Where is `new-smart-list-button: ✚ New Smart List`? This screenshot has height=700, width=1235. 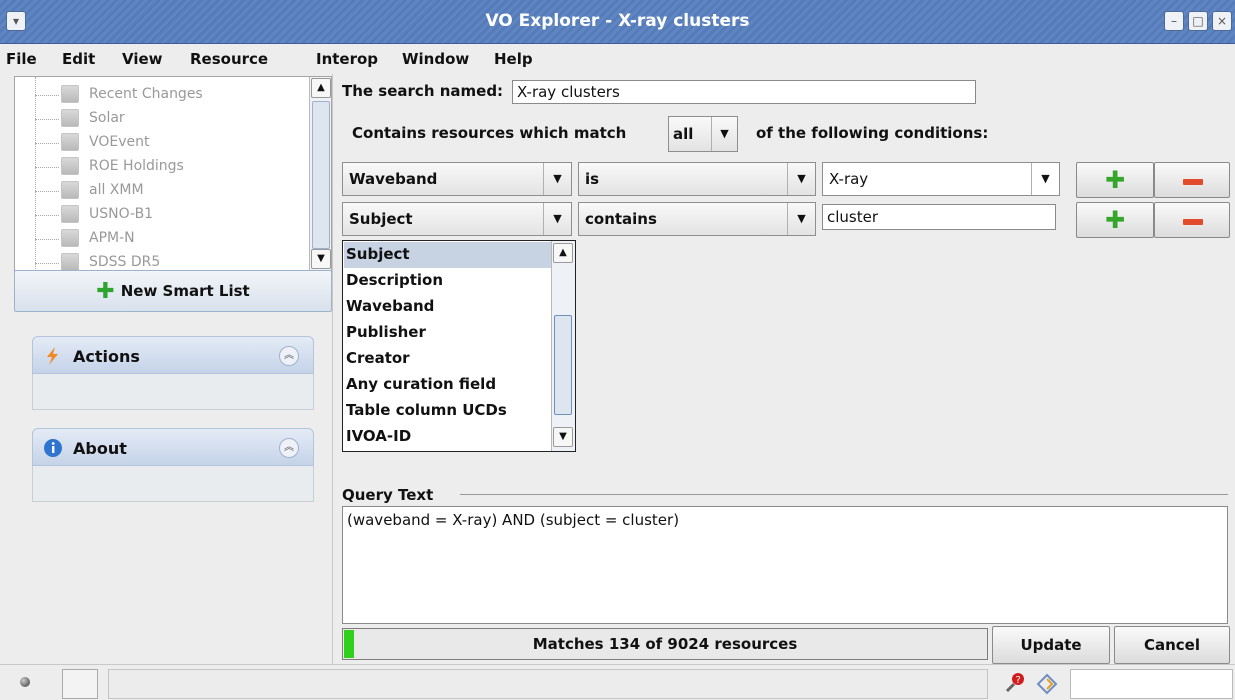 new-smart-list-button: ✚ New Smart List is located at coordinates (173, 291).